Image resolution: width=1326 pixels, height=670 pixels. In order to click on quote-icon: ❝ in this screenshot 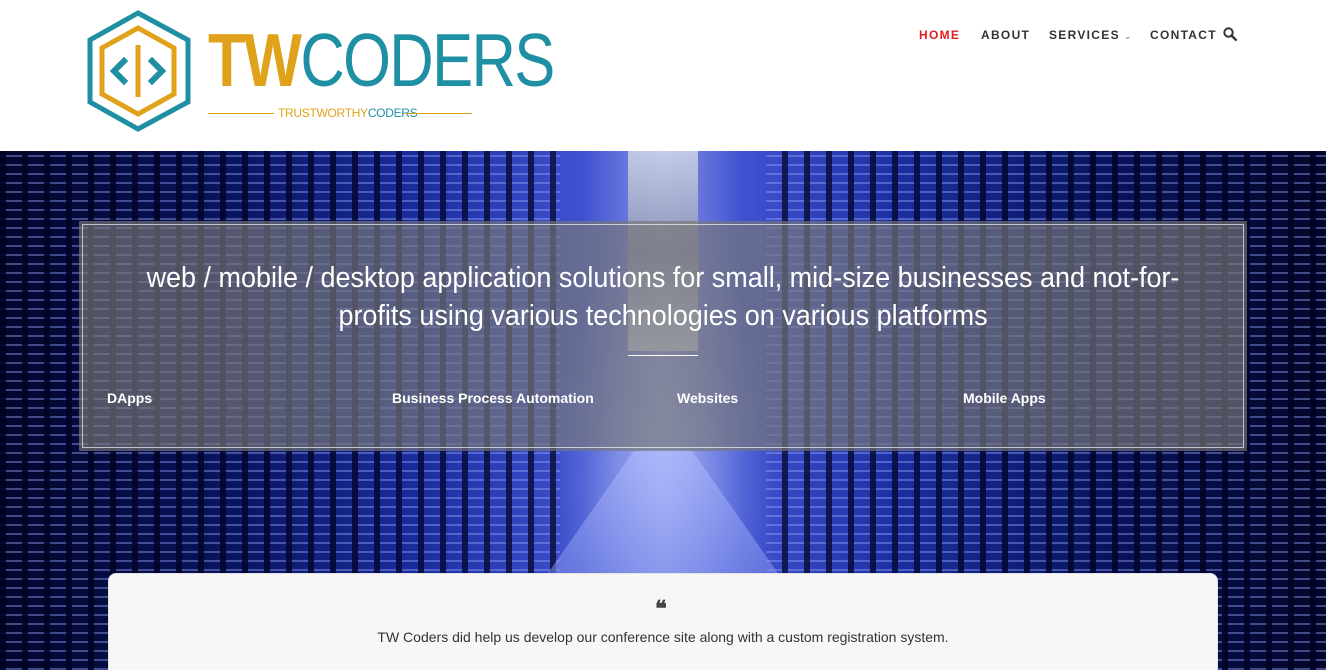, I will do `click(661, 609)`.